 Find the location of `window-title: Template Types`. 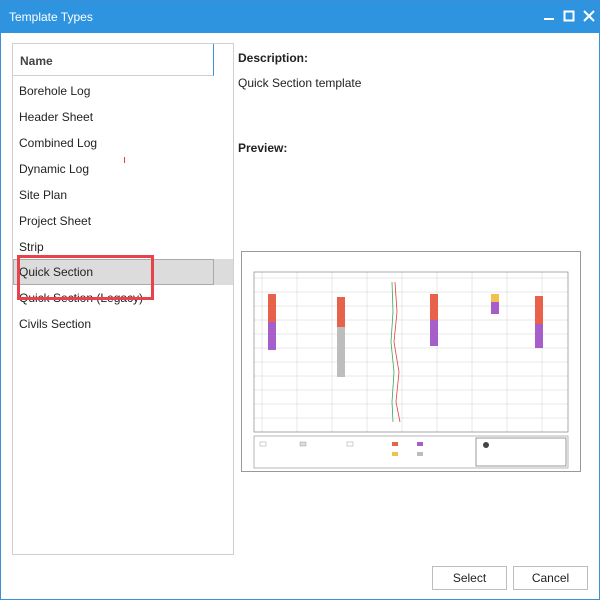

window-title: Template Types is located at coordinates (51, 17).